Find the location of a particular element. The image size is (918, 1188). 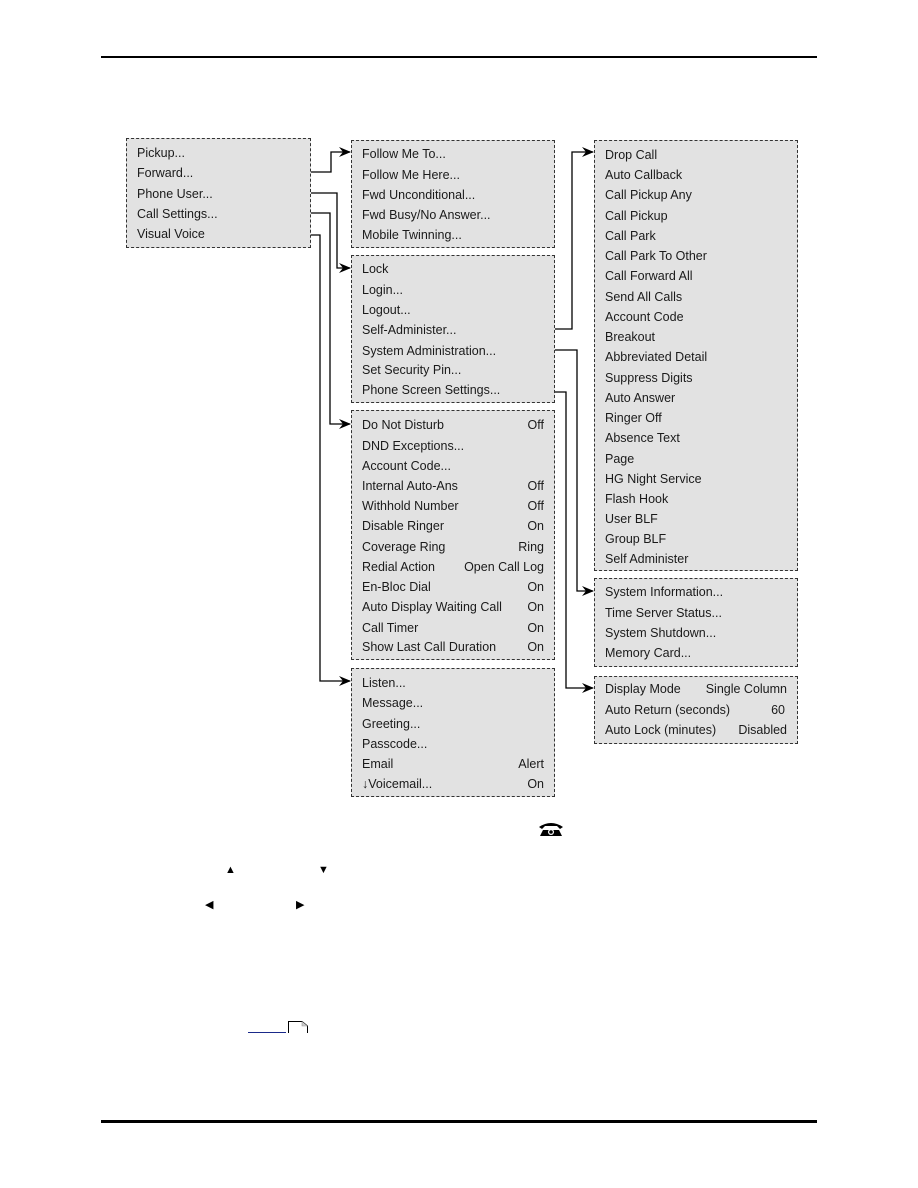

menu-item-en-bloc-dial: En-Bloc Dial On is located at coordinates (453, 587).